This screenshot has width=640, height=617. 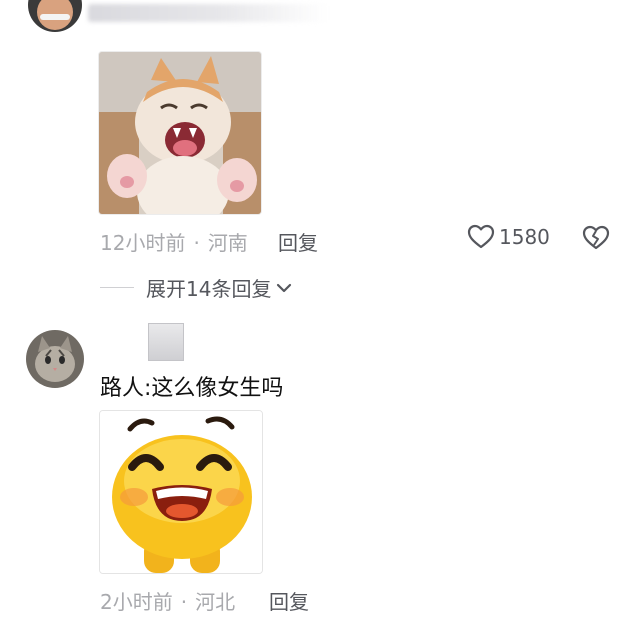 I want to click on expand-replies-button: 展开14条回复, so click(x=196, y=287).